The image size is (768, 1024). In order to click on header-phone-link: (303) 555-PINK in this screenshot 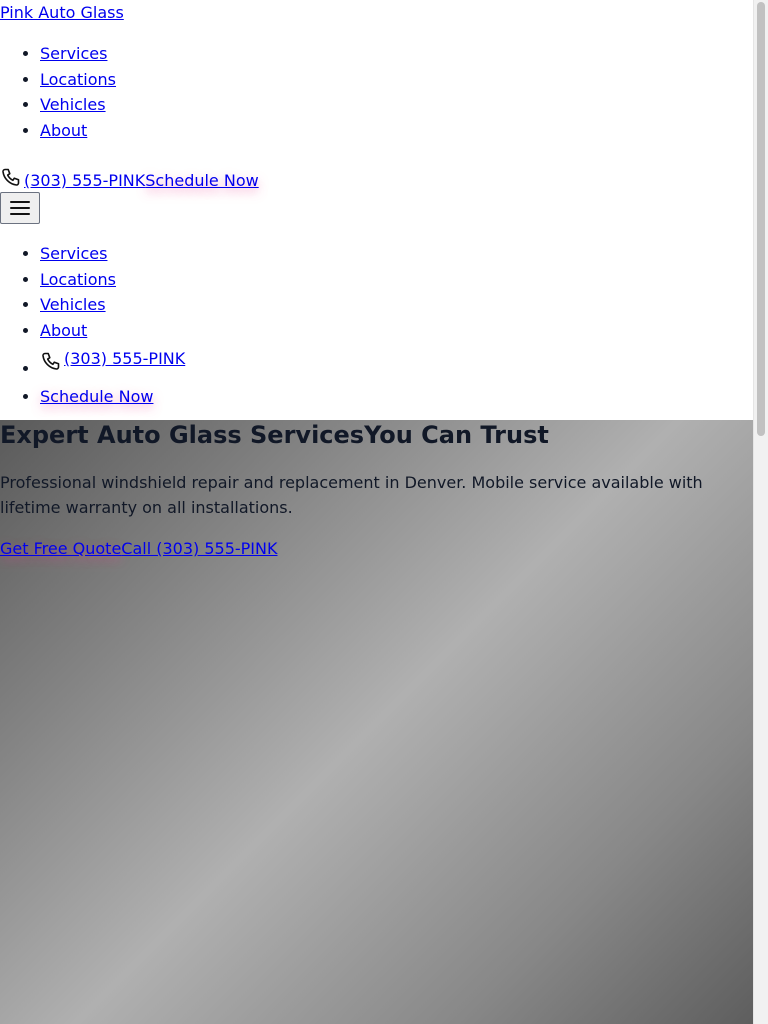, I will do `click(72, 178)`.